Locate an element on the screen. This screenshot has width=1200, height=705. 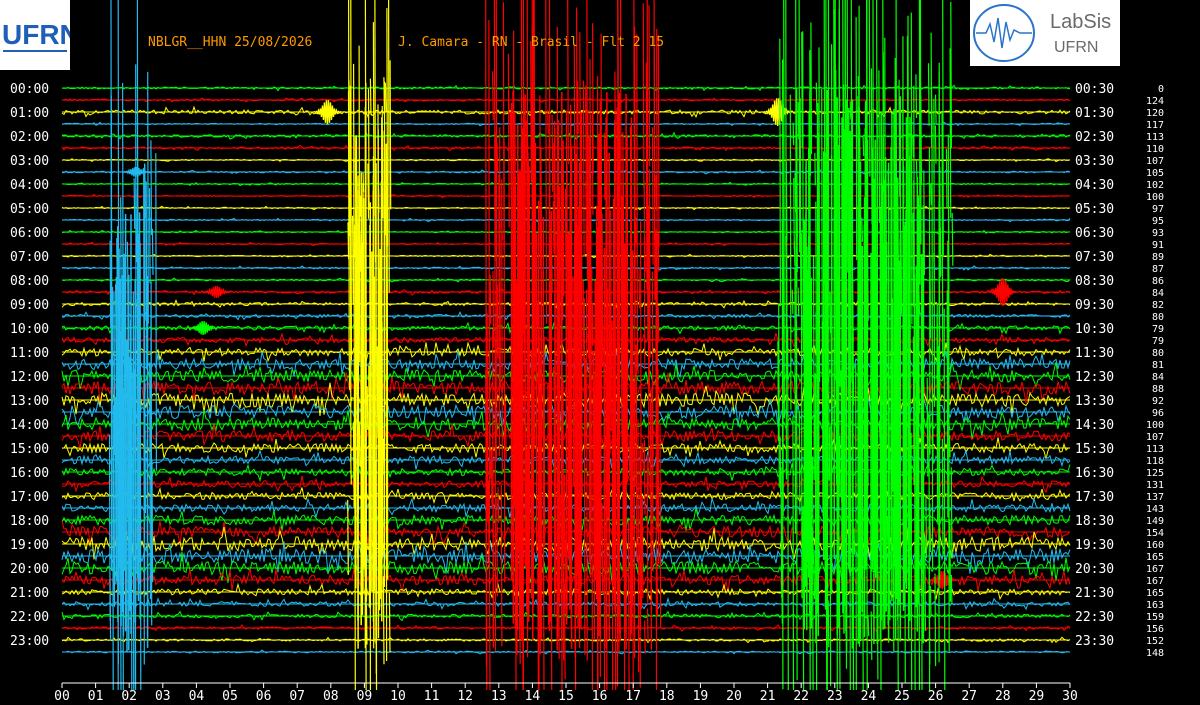
right-time-label-6: 06:30 is located at coordinates (1094, 233).